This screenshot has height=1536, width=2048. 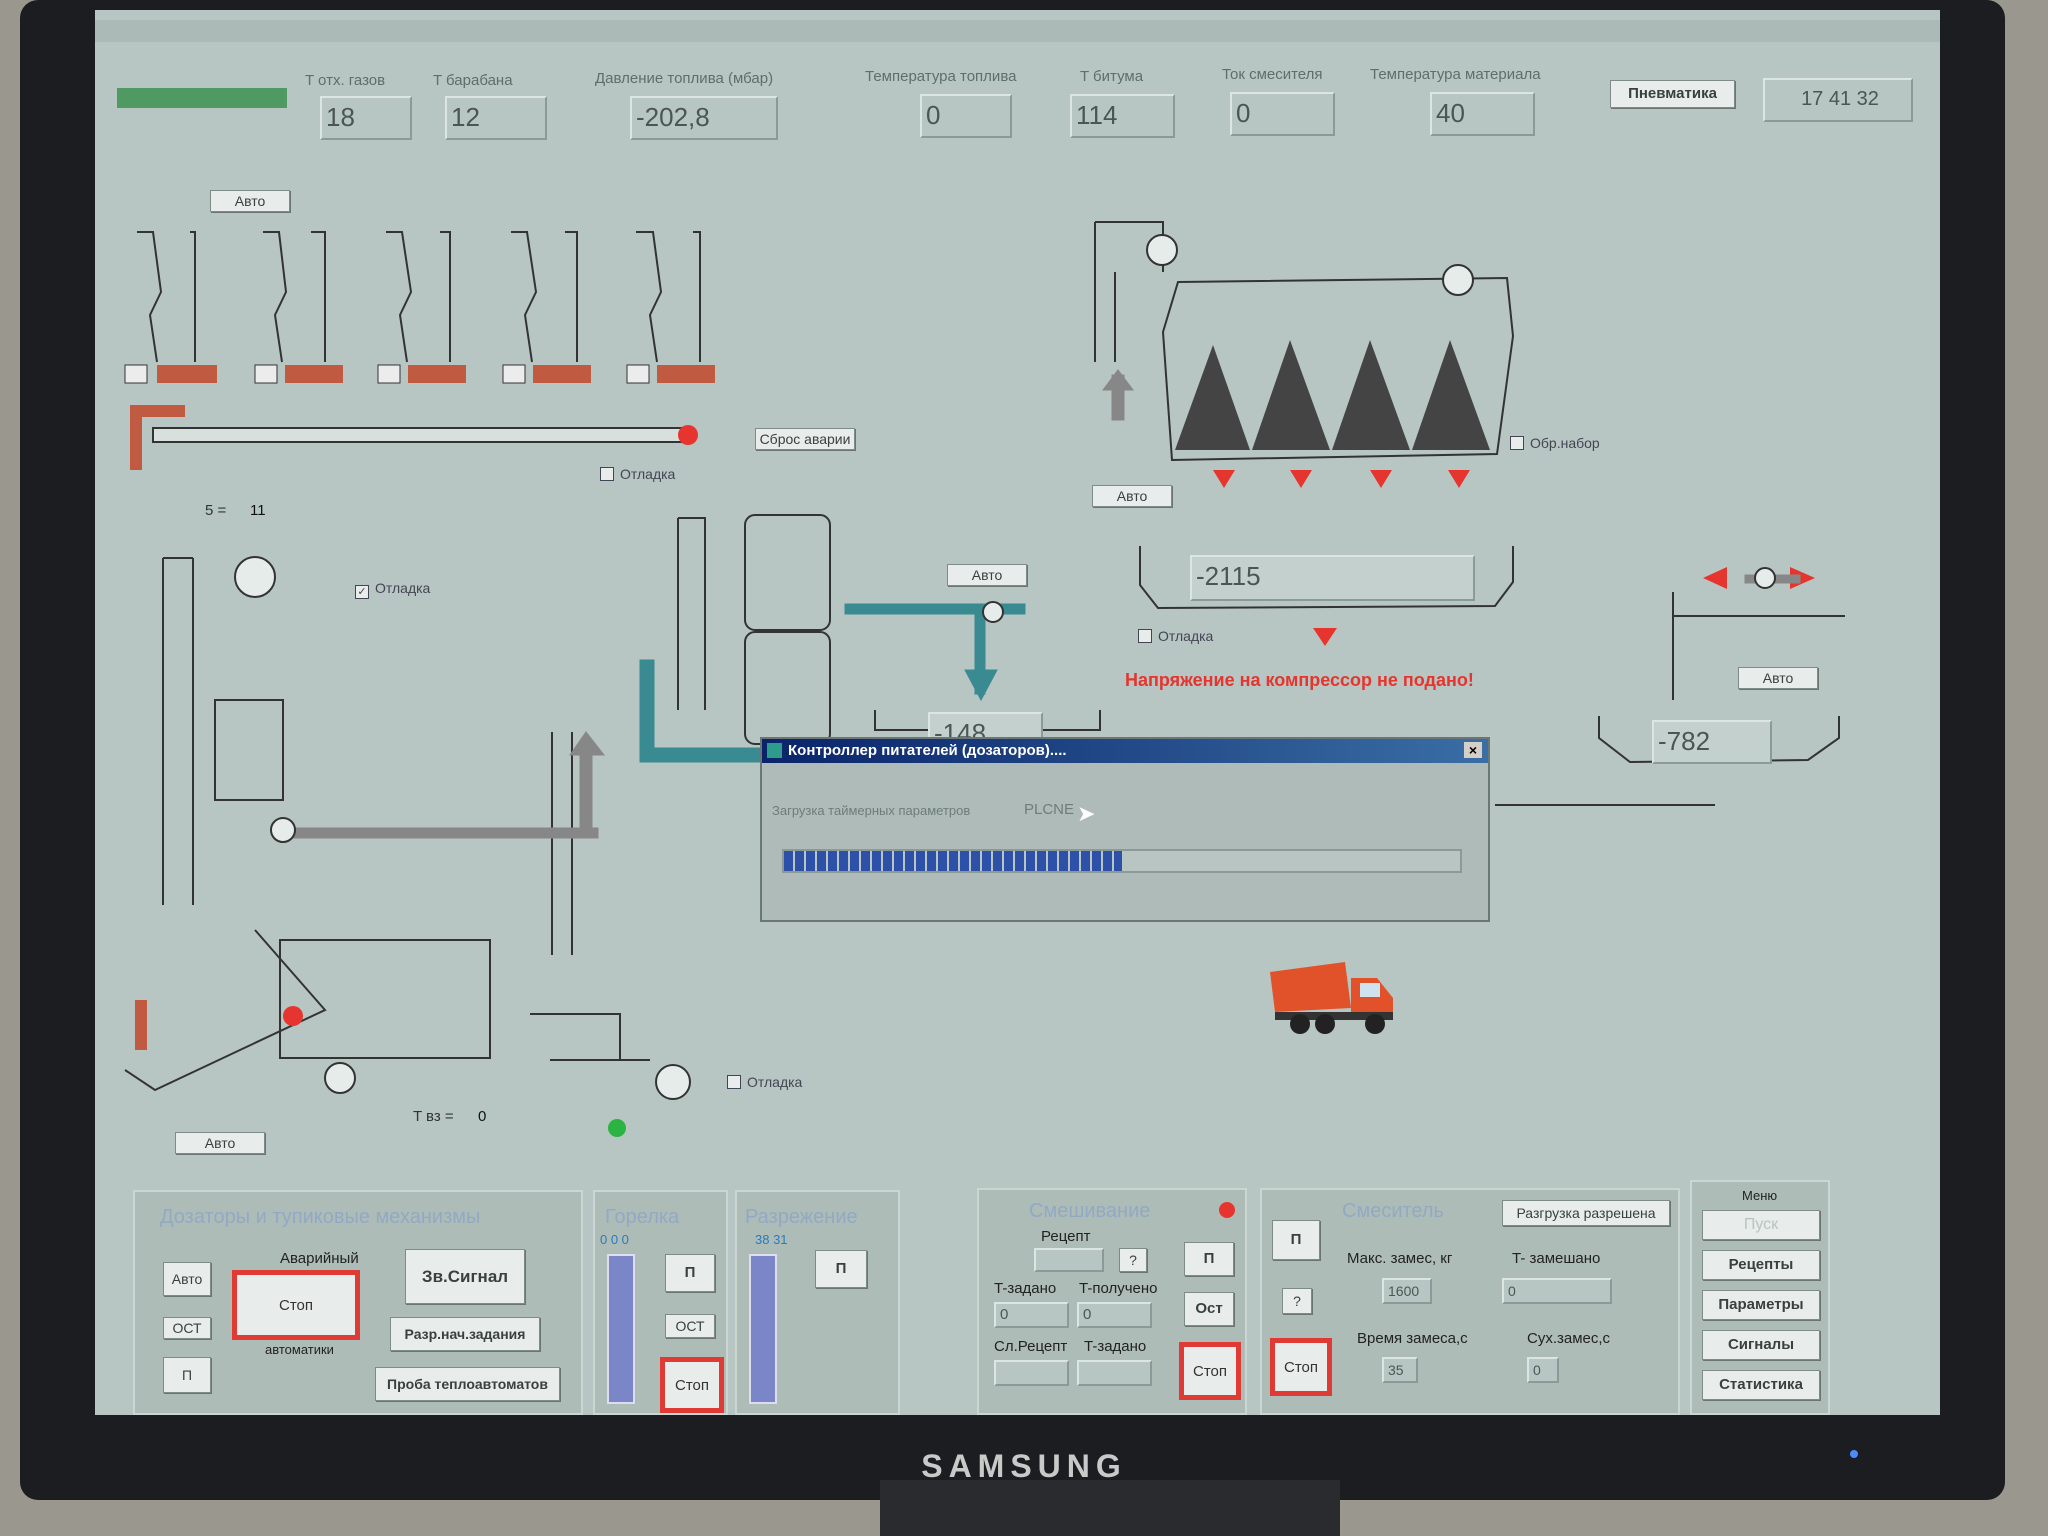 I want to click on burner-slider, so click(x=621, y=1329).